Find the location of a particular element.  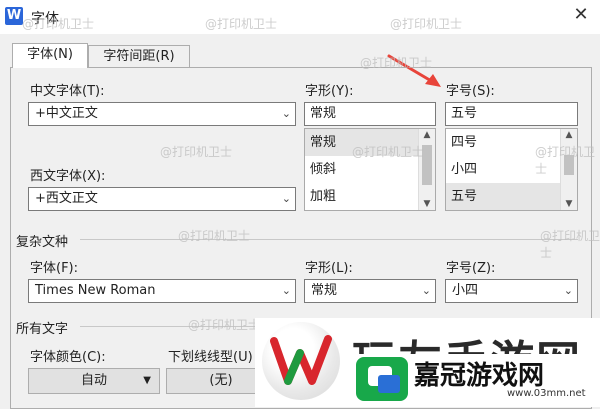

font-color-value: 自动 is located at coordinates (93, 380).